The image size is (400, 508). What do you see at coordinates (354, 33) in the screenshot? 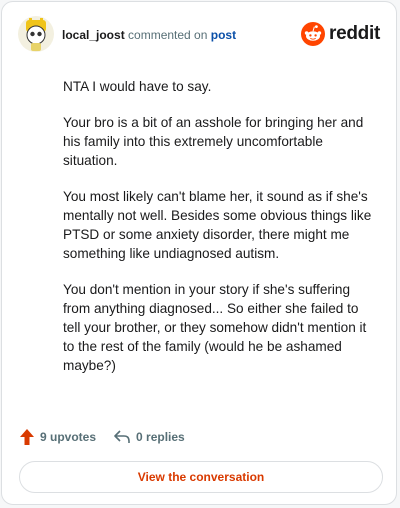
I see `brand-wordmark: reddit` at bounding box center [354, 33].